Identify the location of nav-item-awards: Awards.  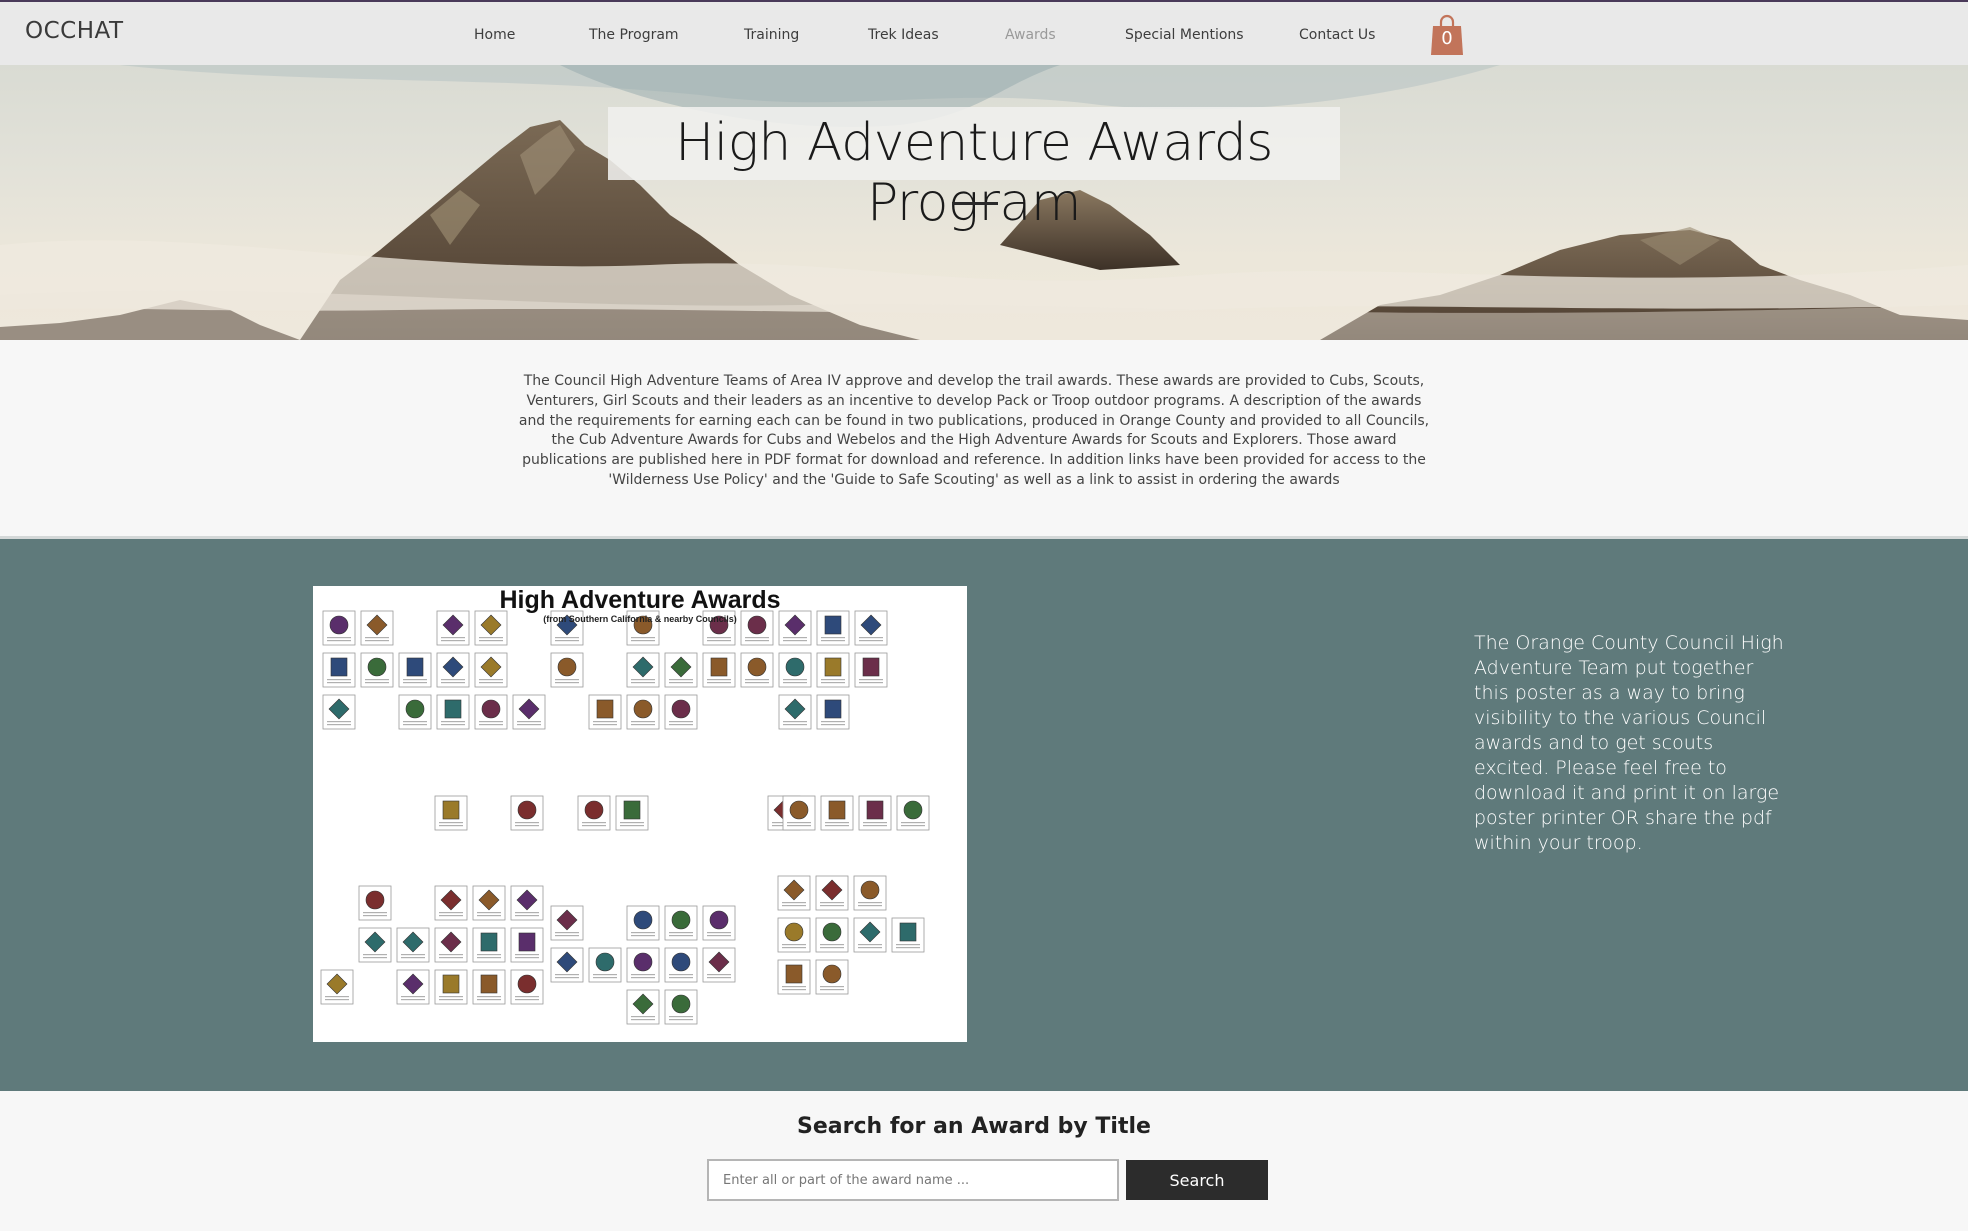
(1065, 39).